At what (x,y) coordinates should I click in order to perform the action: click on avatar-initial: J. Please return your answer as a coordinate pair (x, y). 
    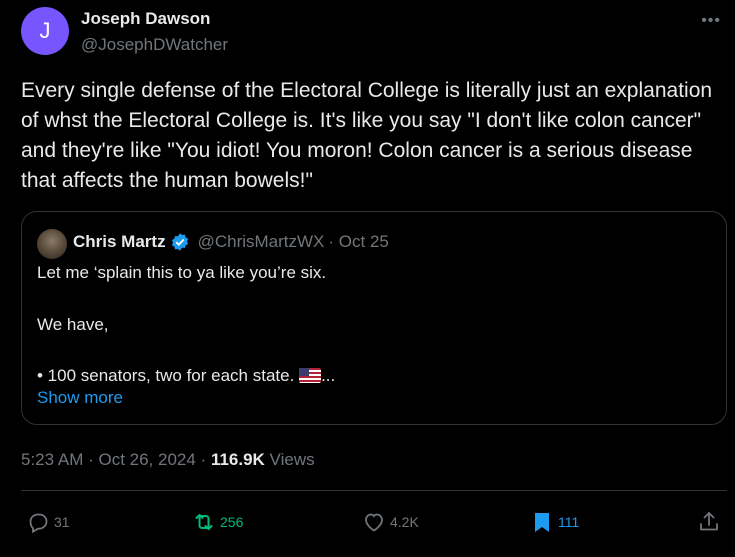
    Looking at the image, I should click on (45, 30).